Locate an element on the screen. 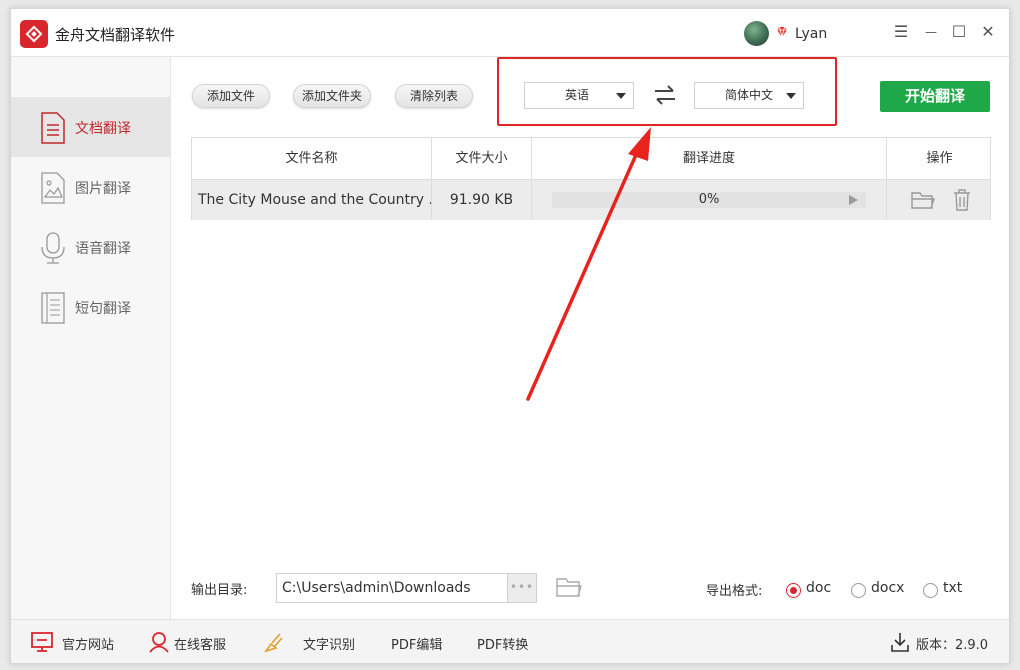 The width and height of the screenshot is (1020, 670). maximize-icon: ☐ is located at coordinates (959, 32).